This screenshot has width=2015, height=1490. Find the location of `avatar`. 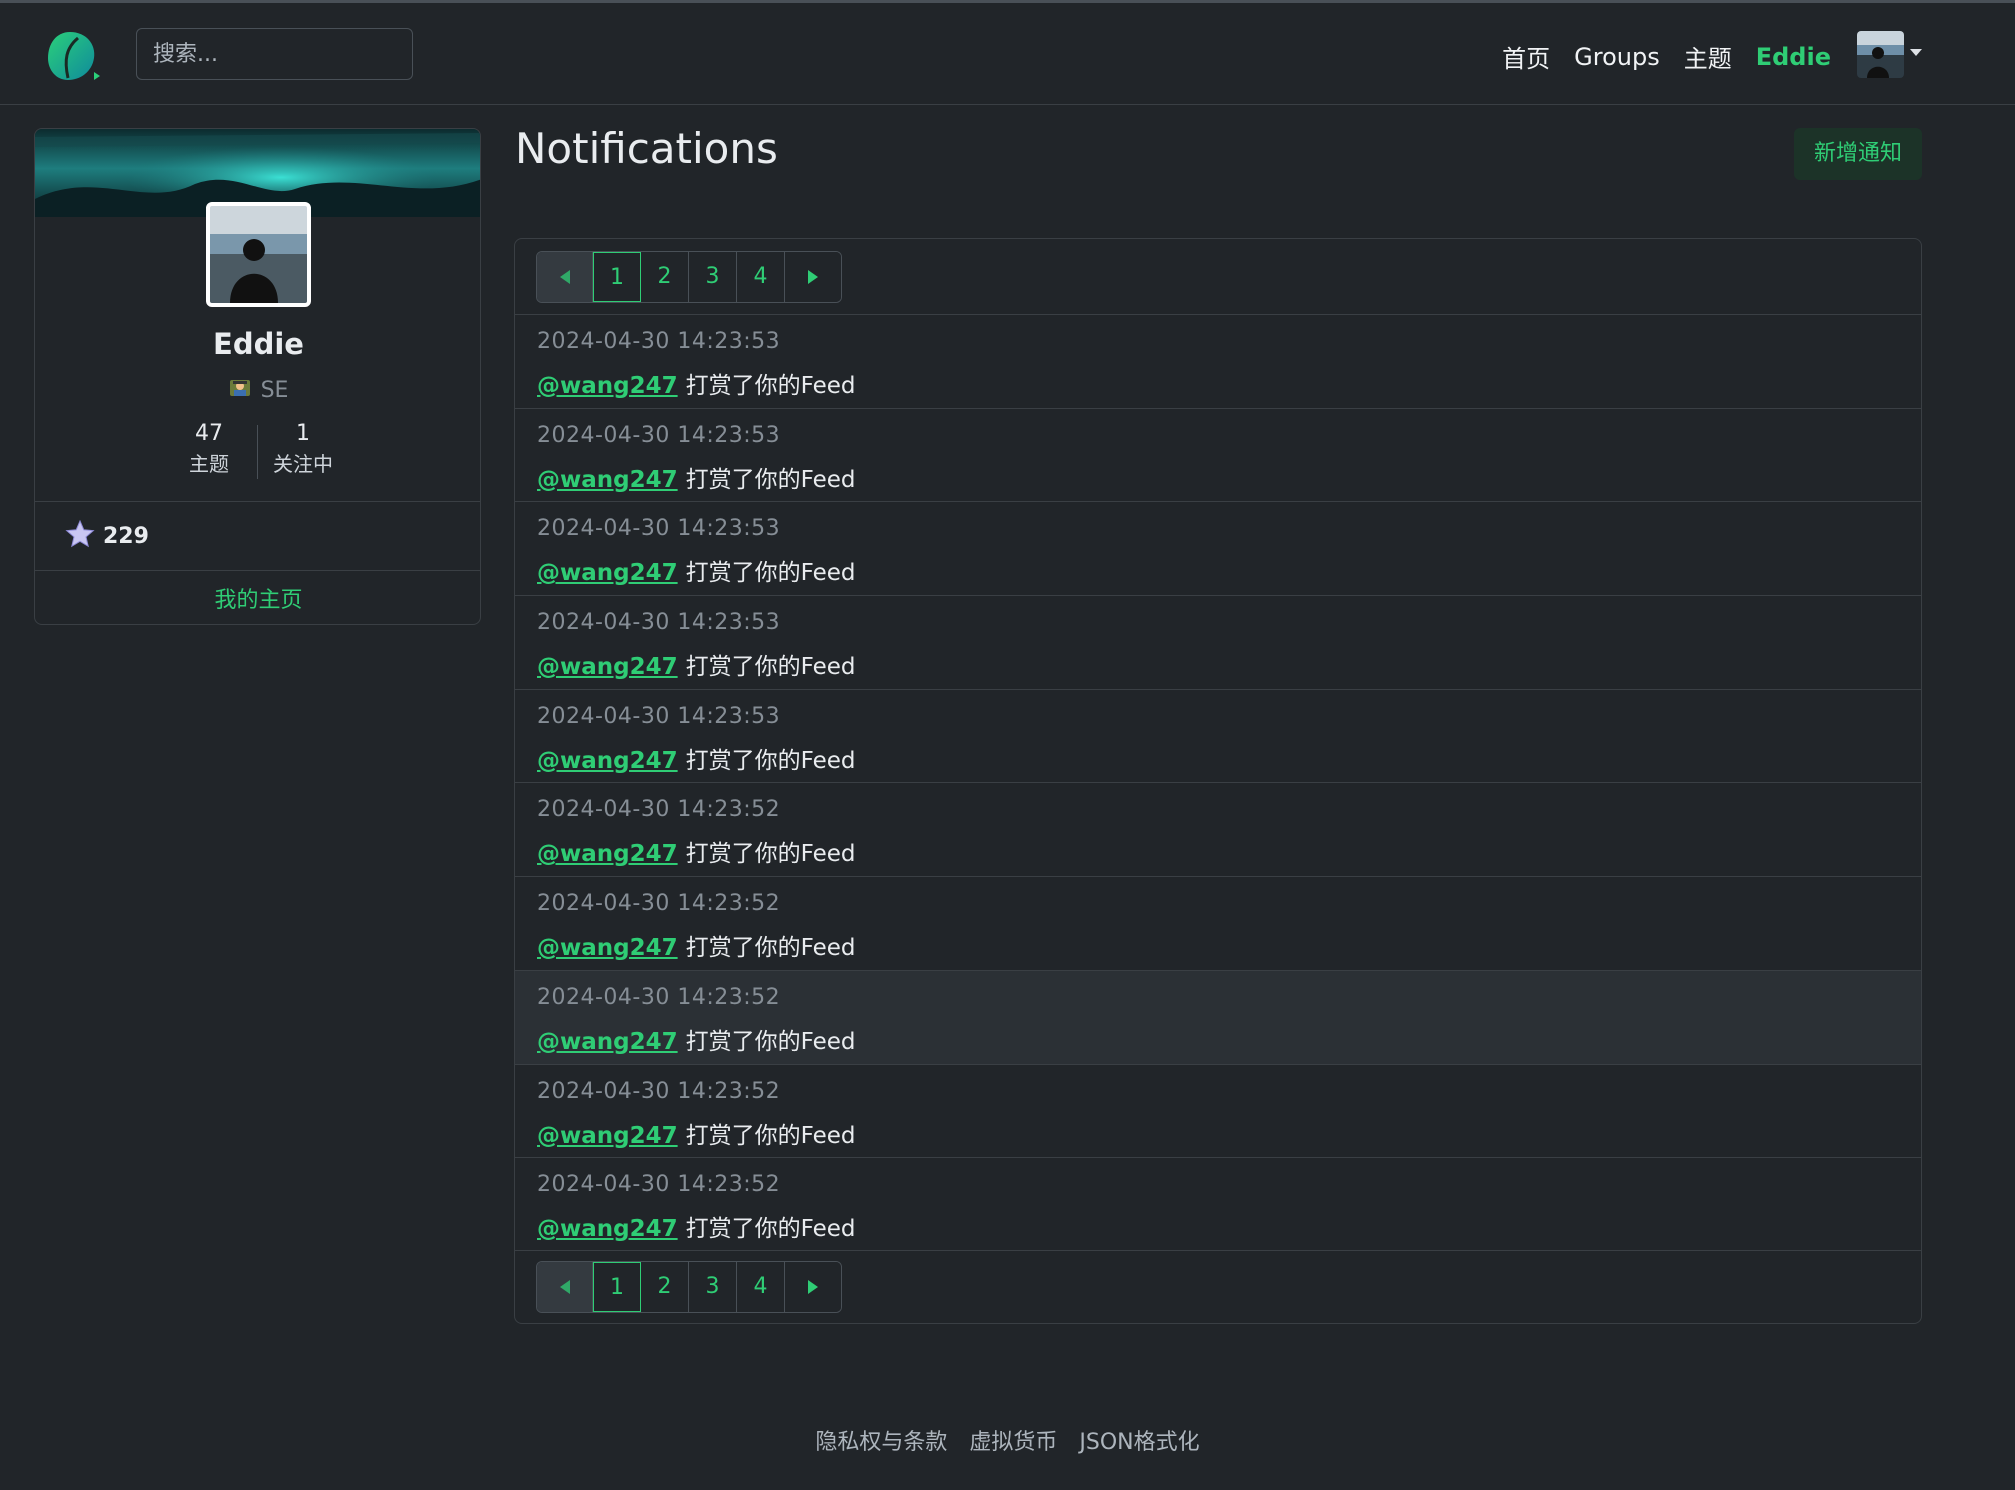

avatar is located at coordinates (1880, 54).